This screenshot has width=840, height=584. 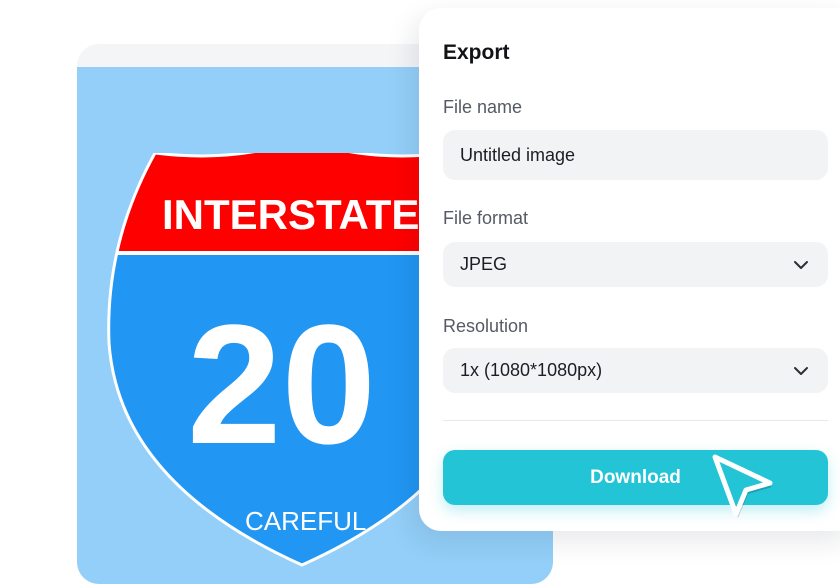 What do you see at coordinates (742, 486) in the screenshot?
I see `cursor-pointer-icon` at bounding box center [742, 486].